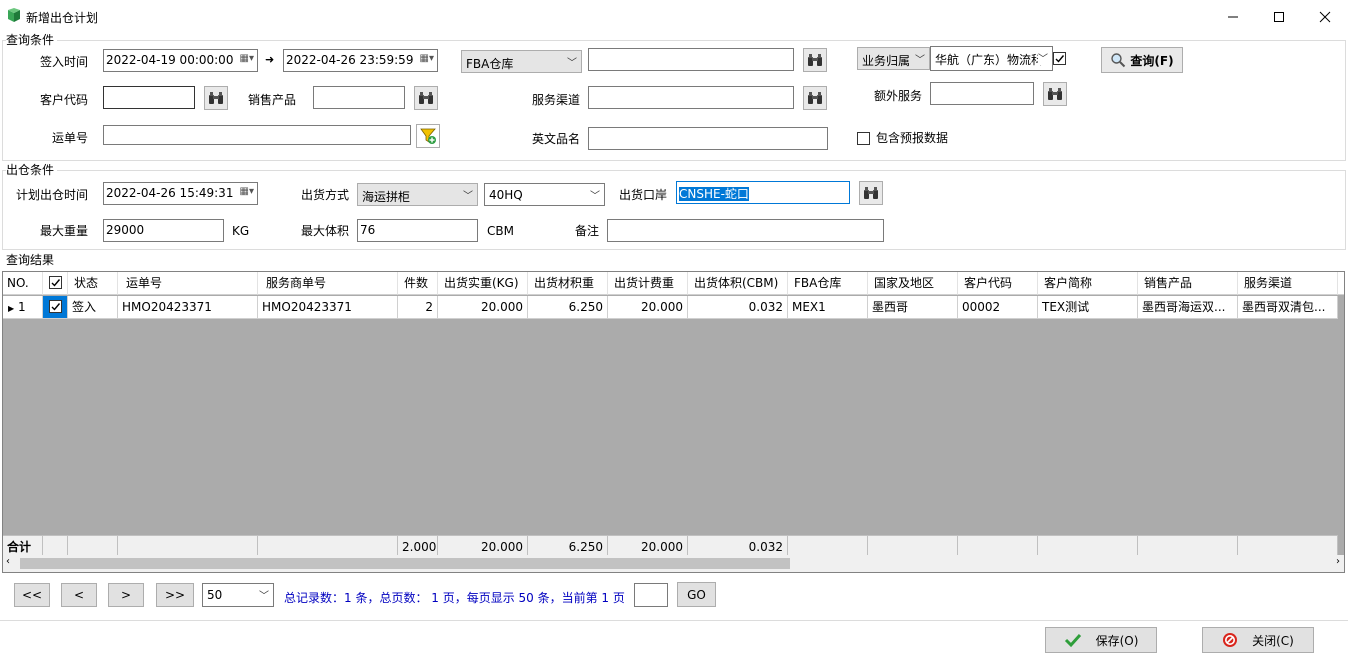 The image size is (1348, 661). I want to click on column-header: 国家及地区, so click(913, 283).